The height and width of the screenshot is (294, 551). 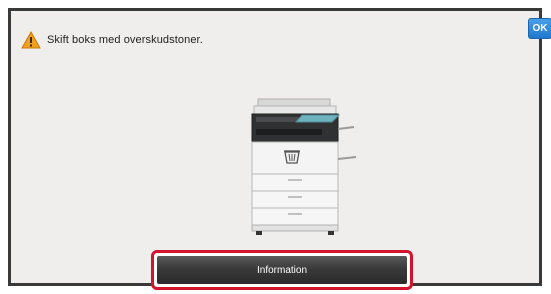 I want to click on message-row: Skift boks med overskudstoner., so click(x=112, y=40).